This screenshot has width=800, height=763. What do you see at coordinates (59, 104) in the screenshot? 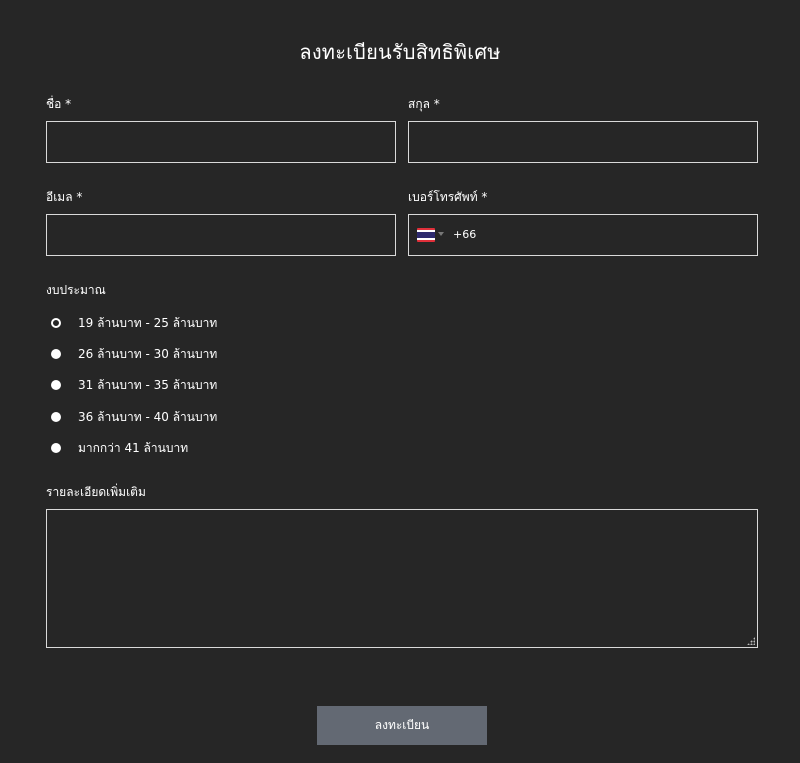
I see `first-name-label: ชื่อ *` at bounding box center [59, 104].